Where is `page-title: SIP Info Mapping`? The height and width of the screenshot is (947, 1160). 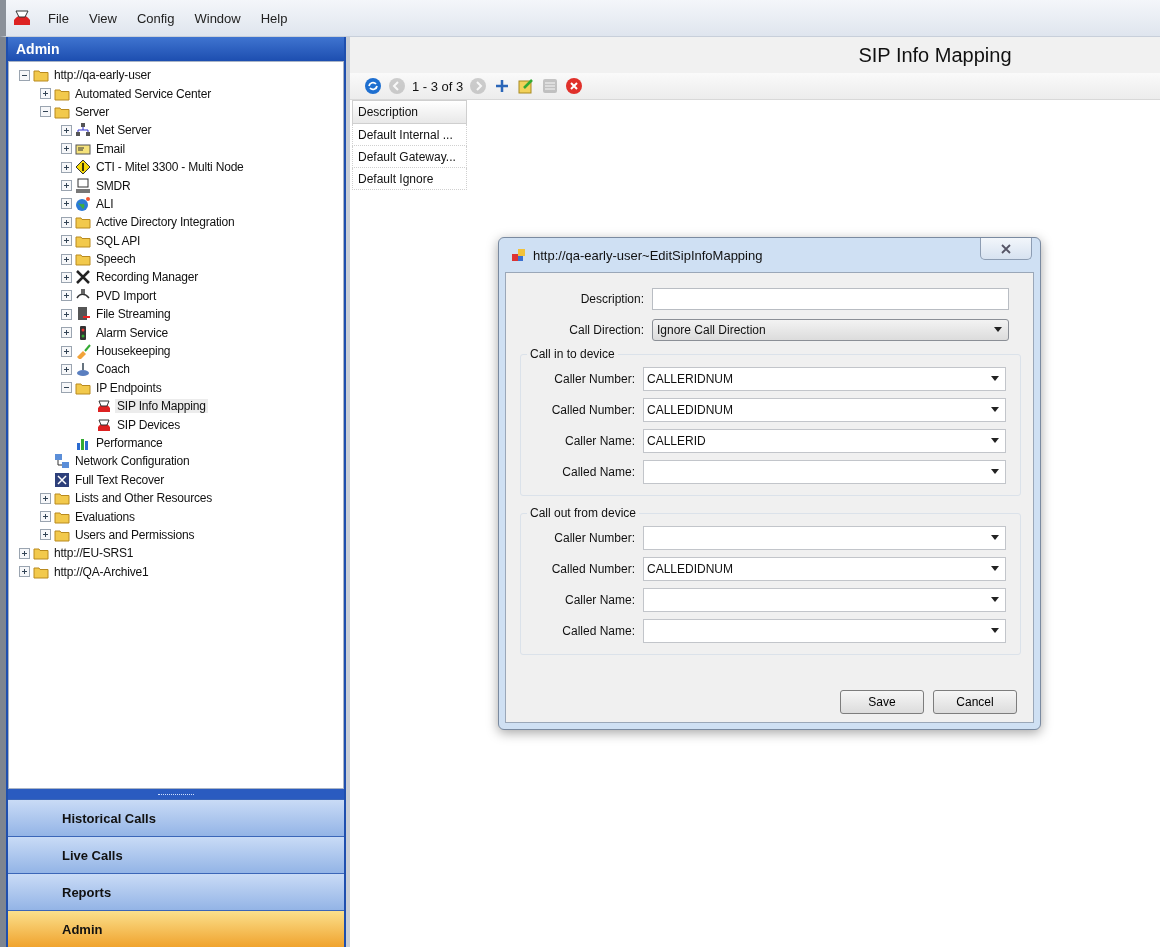 page-title: SIP Info Mapping is located at coordinates (935, 55).